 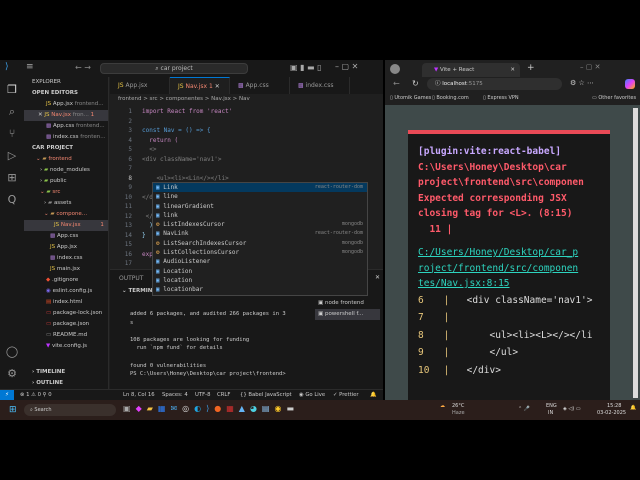 What do you see at coordinates (524, 409) in the screenshot?
I see `tray-icons: ⌃ 🎤` at bounding box center [524, 409].